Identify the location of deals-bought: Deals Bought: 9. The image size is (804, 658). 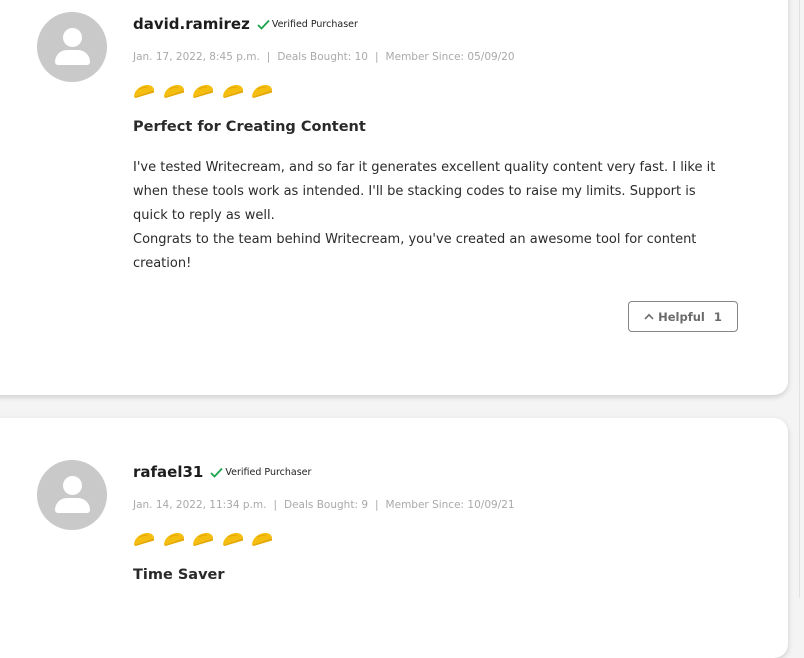
(326, 505).